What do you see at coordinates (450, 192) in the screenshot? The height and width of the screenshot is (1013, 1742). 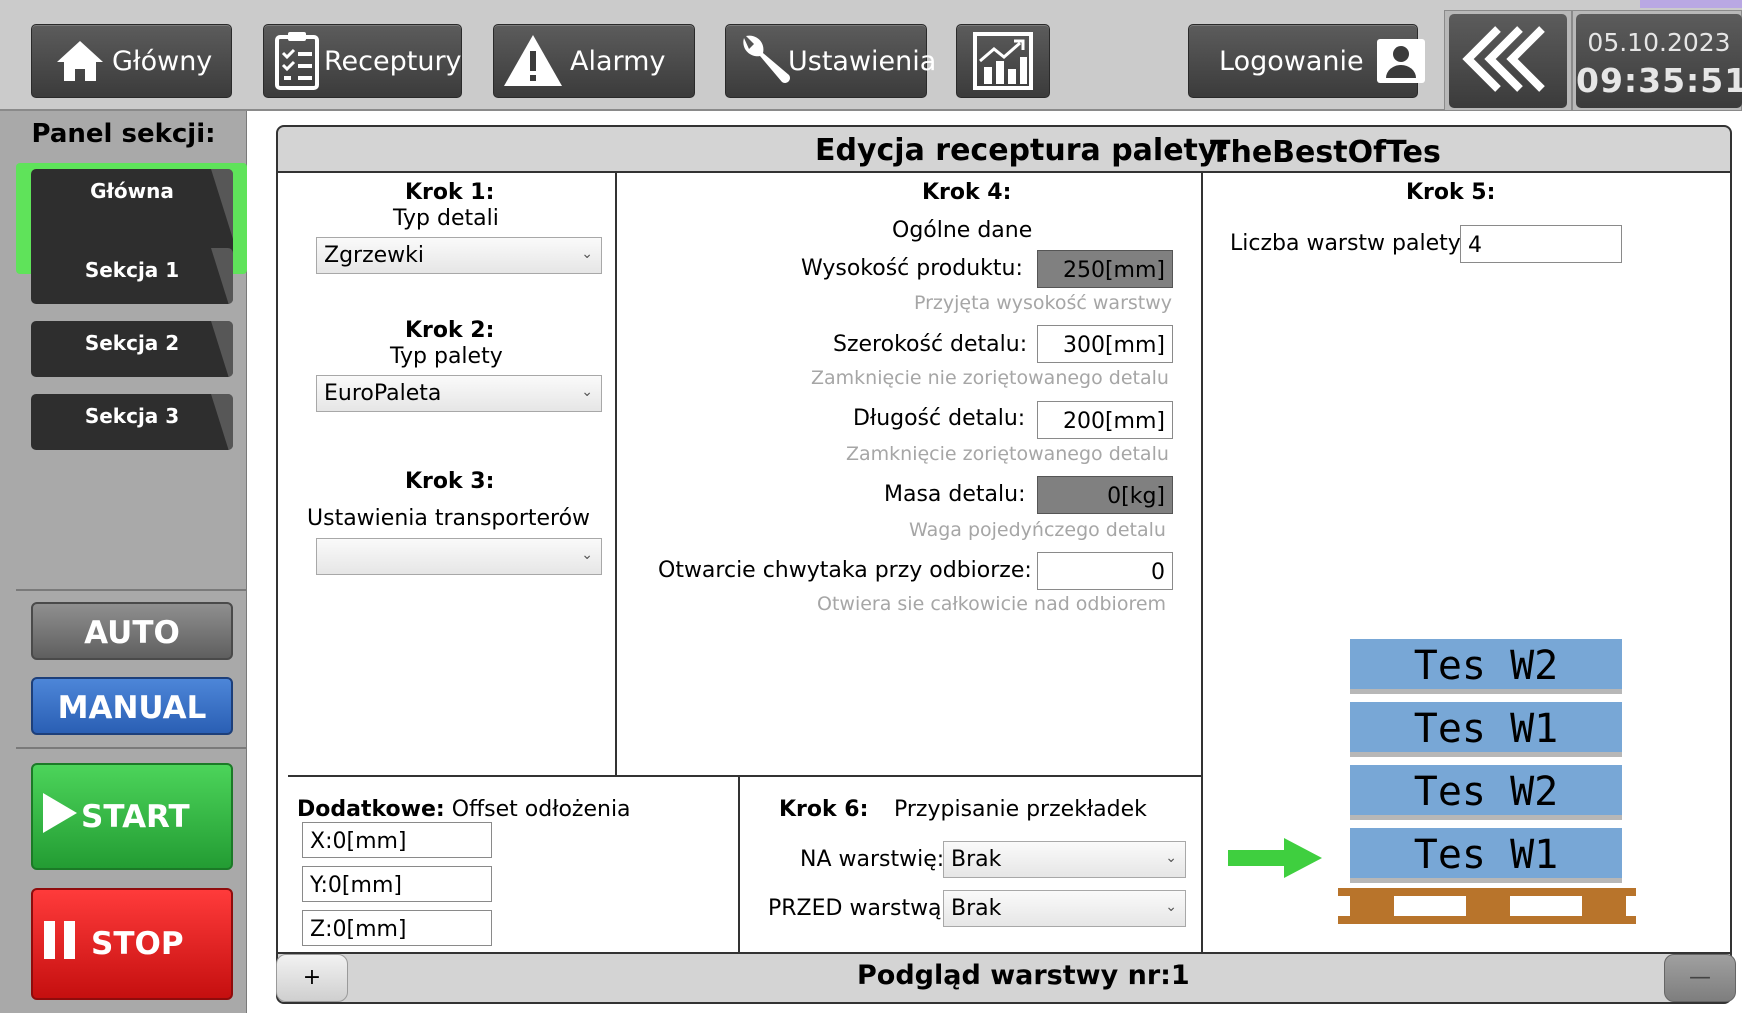 I see `step1-title: Krok 1:` at bounding box center [450, 192].